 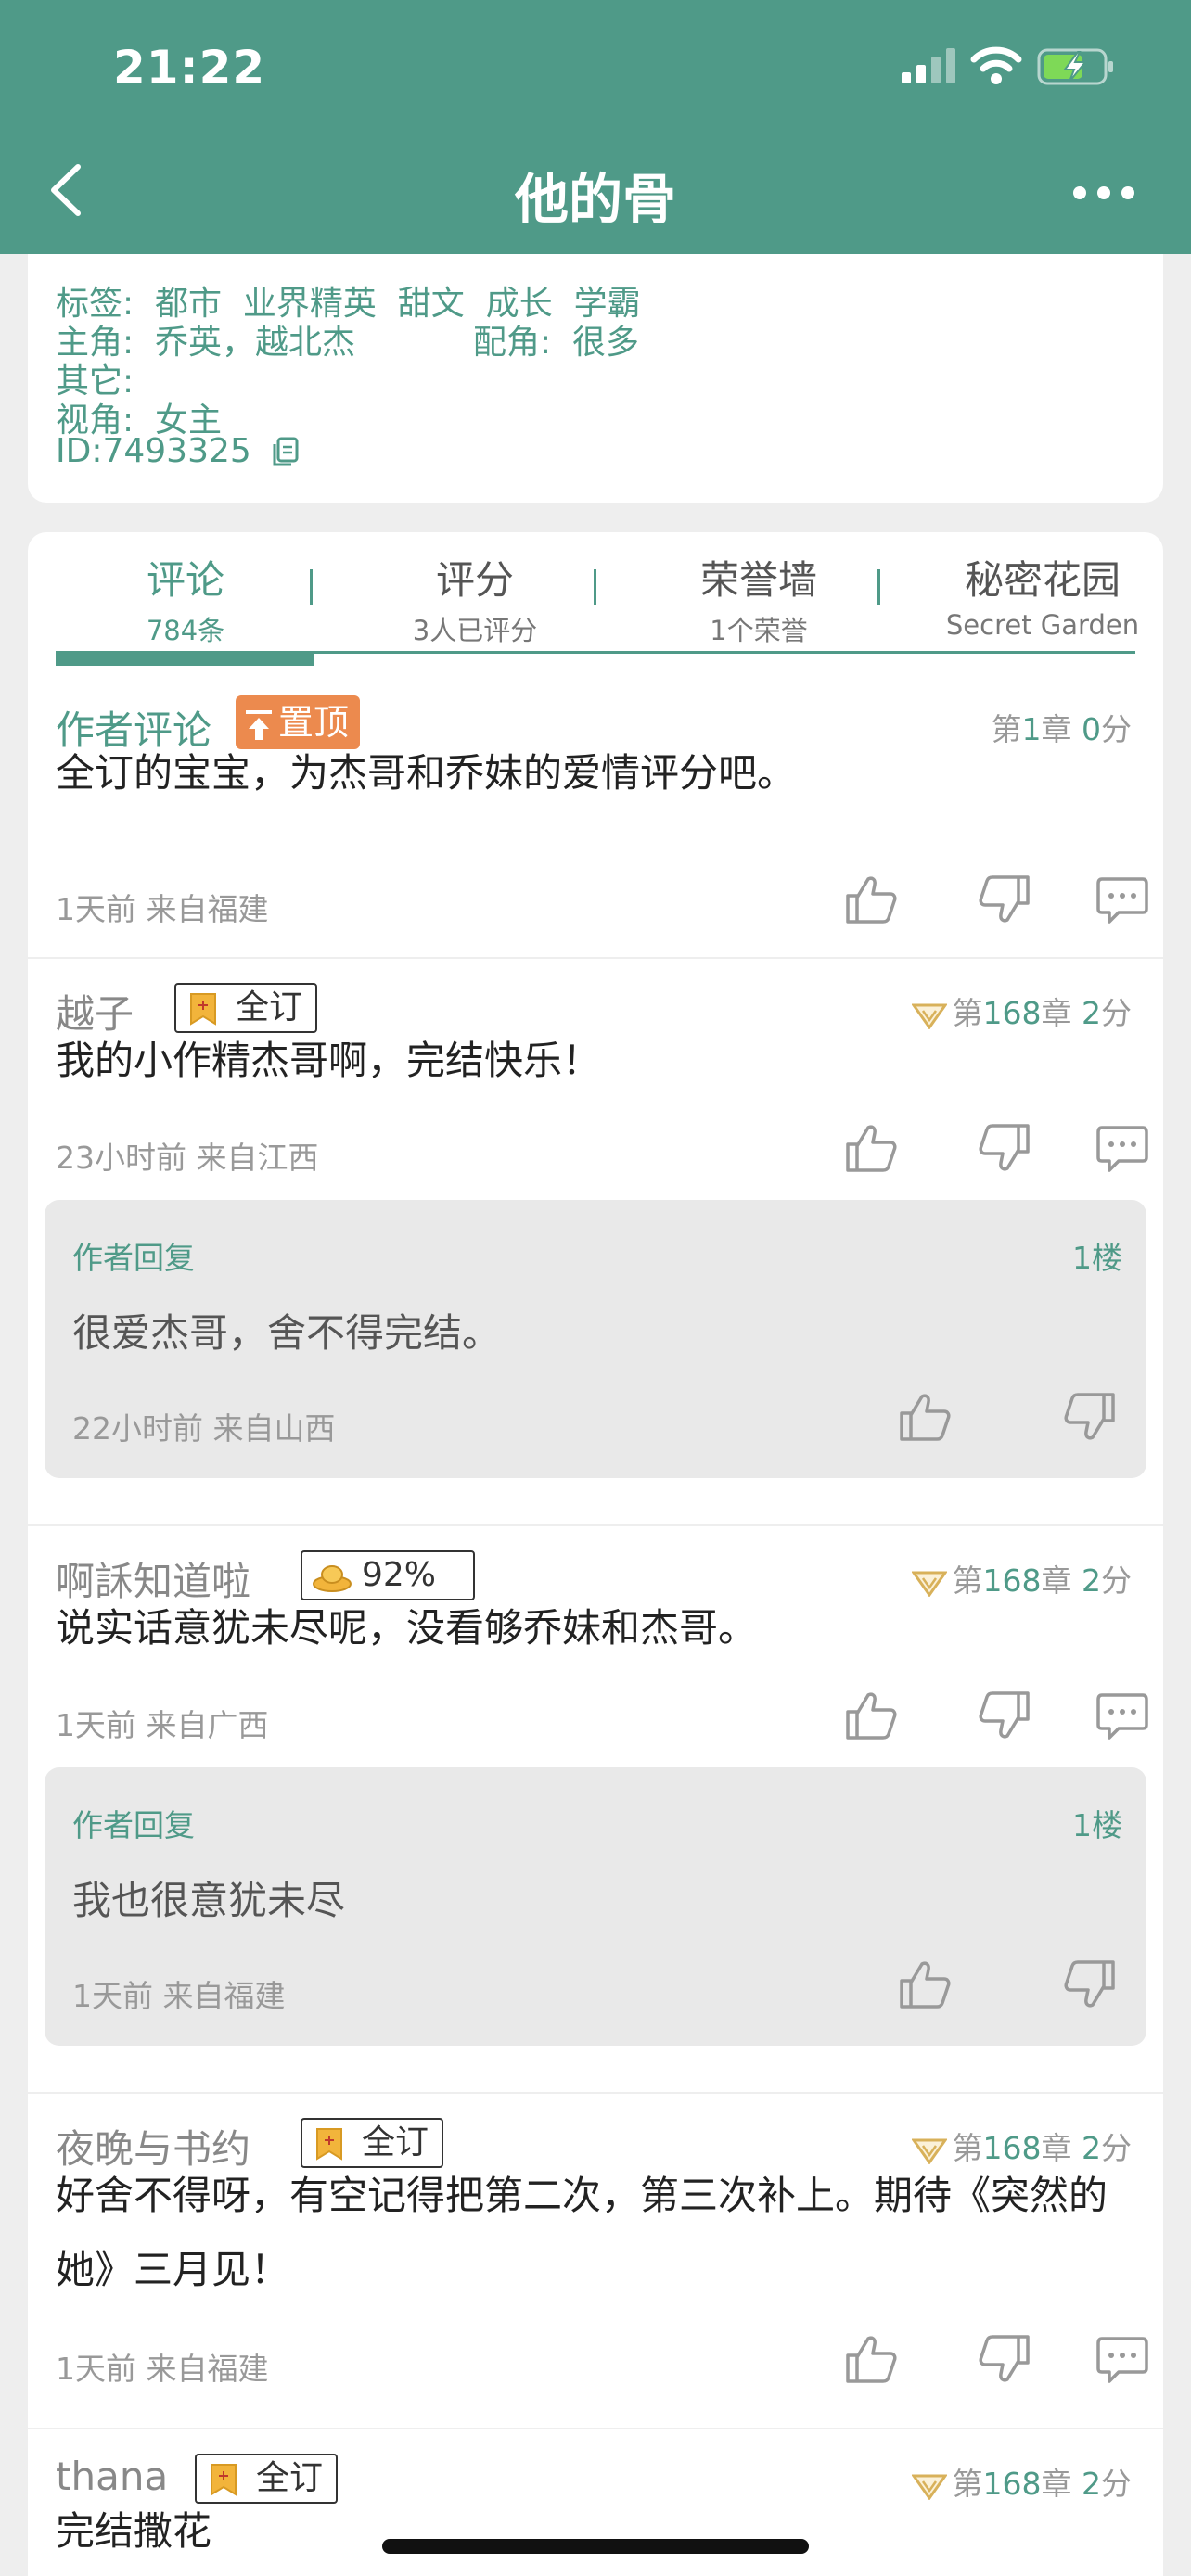 What do you see at coordinates (209, 1900) in the screenshot?
I see `reply-text: 我也很意犹未尽` at bounding box center [209, 1900].